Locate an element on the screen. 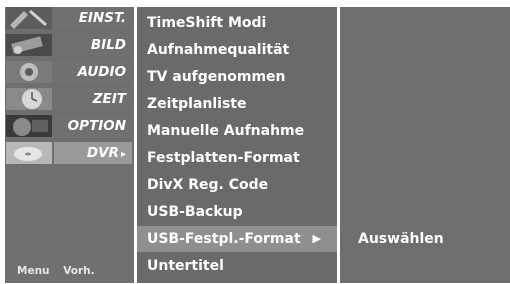 Image resolution: width=510 pixels, height=284 pixels. menu-item-divx-reg-code: DivX Reg. Code is located at coordinates (237, 185).